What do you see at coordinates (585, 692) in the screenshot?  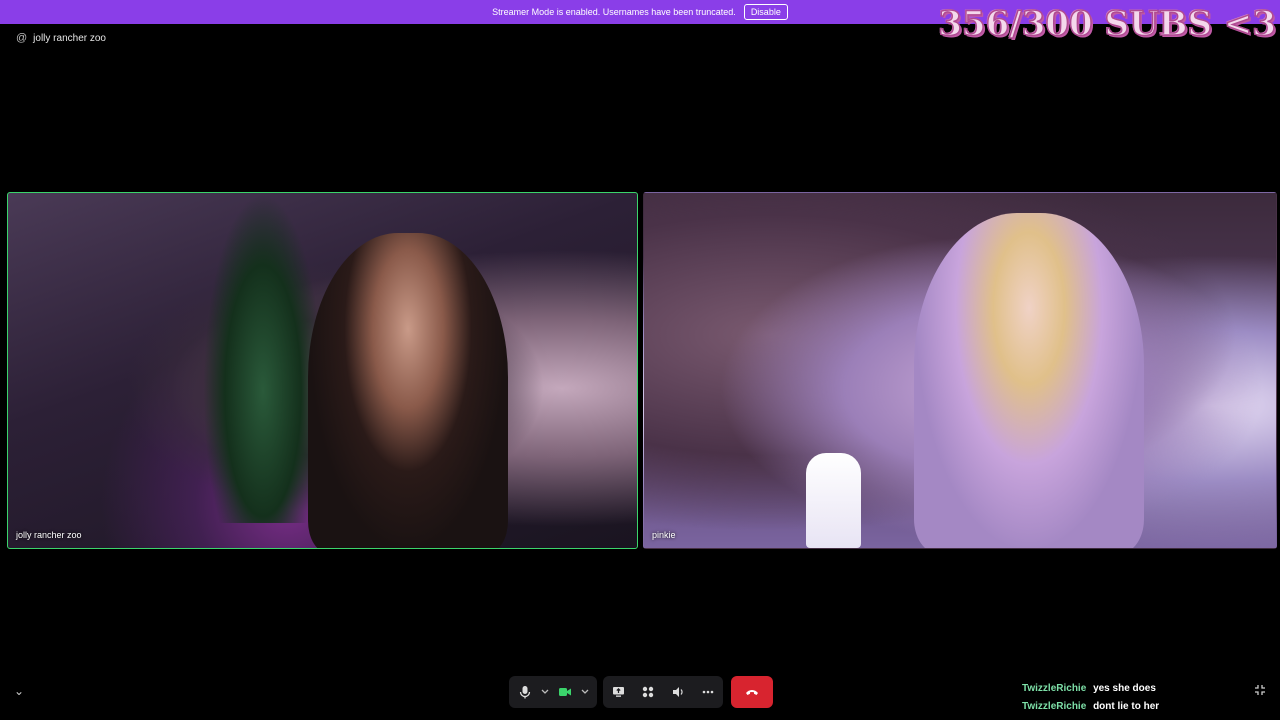 I see `camera-options-chevron-icon` at bounding box center [585, 692].